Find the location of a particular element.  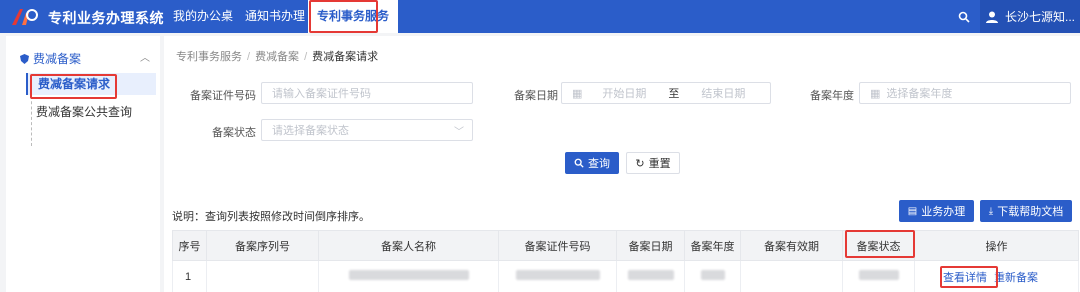

download-label: 下载帮助文档 is located at coordinates (1030, 212).